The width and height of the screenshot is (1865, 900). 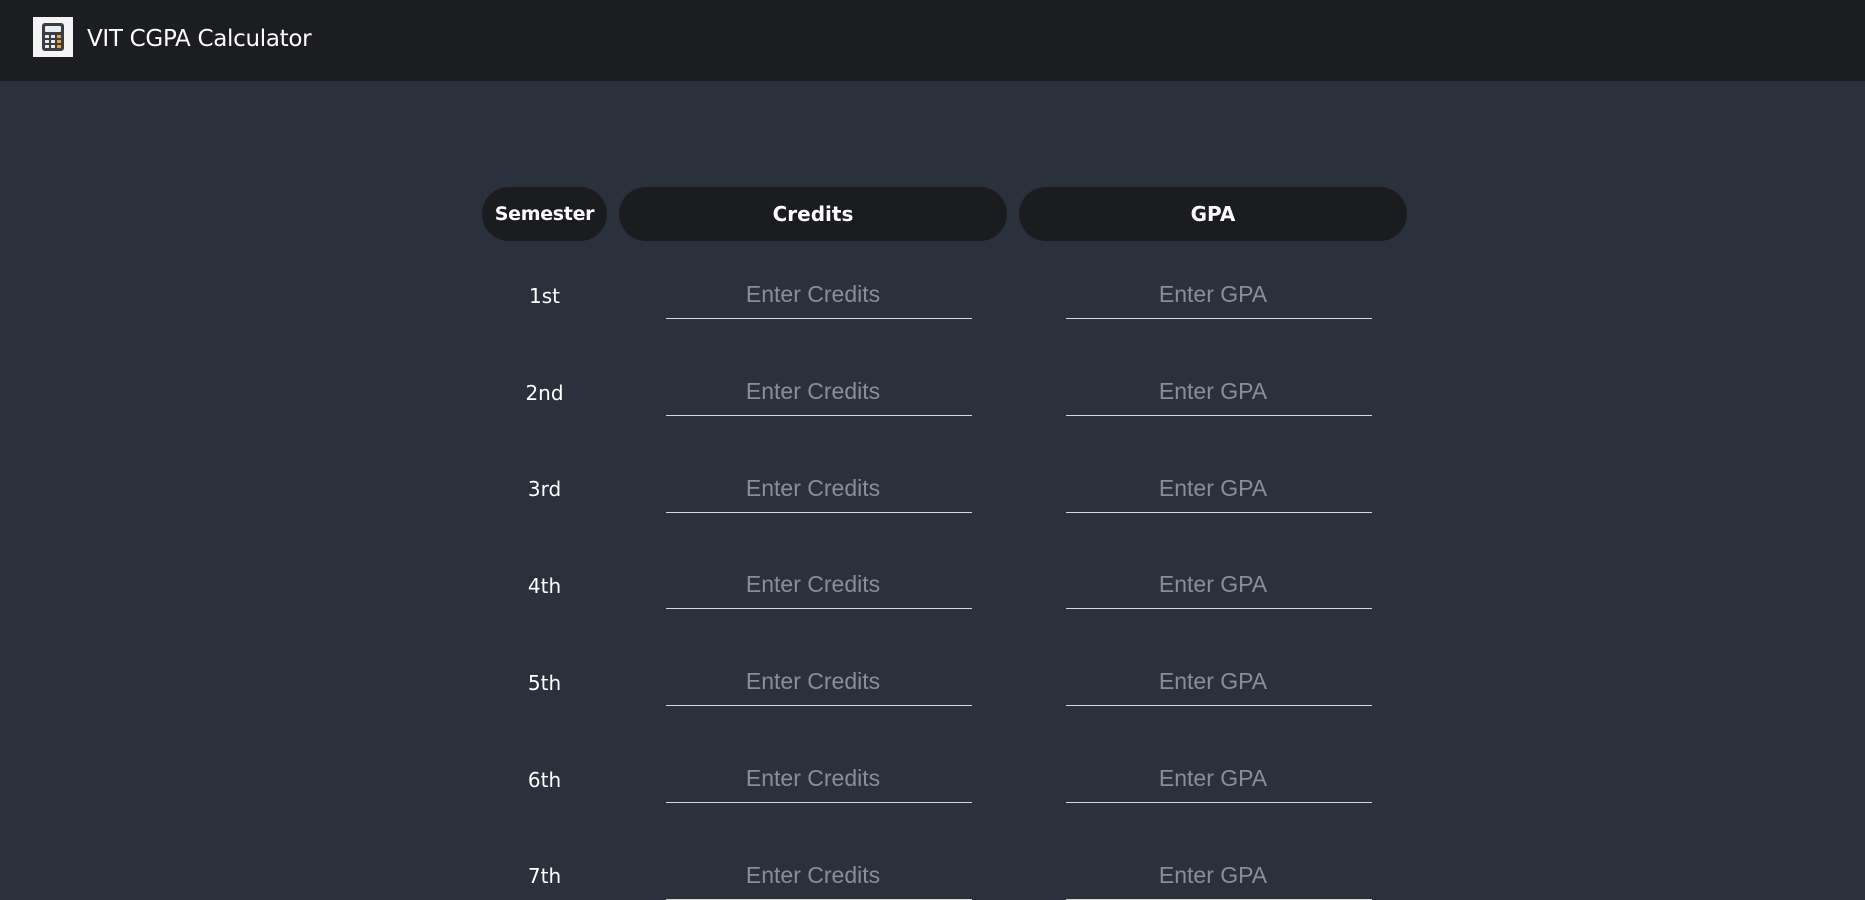 I want to click on app-title: VIT CGPA Calculator, so click(x=199, y=39).